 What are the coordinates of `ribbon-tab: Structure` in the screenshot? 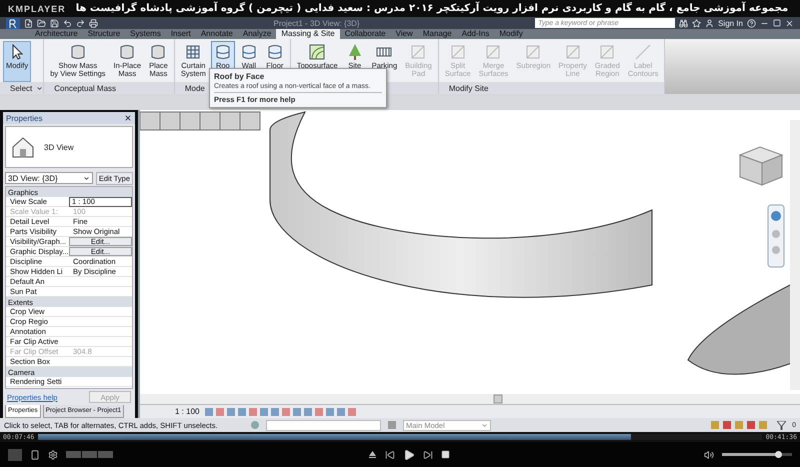 It's located at (104, 34).